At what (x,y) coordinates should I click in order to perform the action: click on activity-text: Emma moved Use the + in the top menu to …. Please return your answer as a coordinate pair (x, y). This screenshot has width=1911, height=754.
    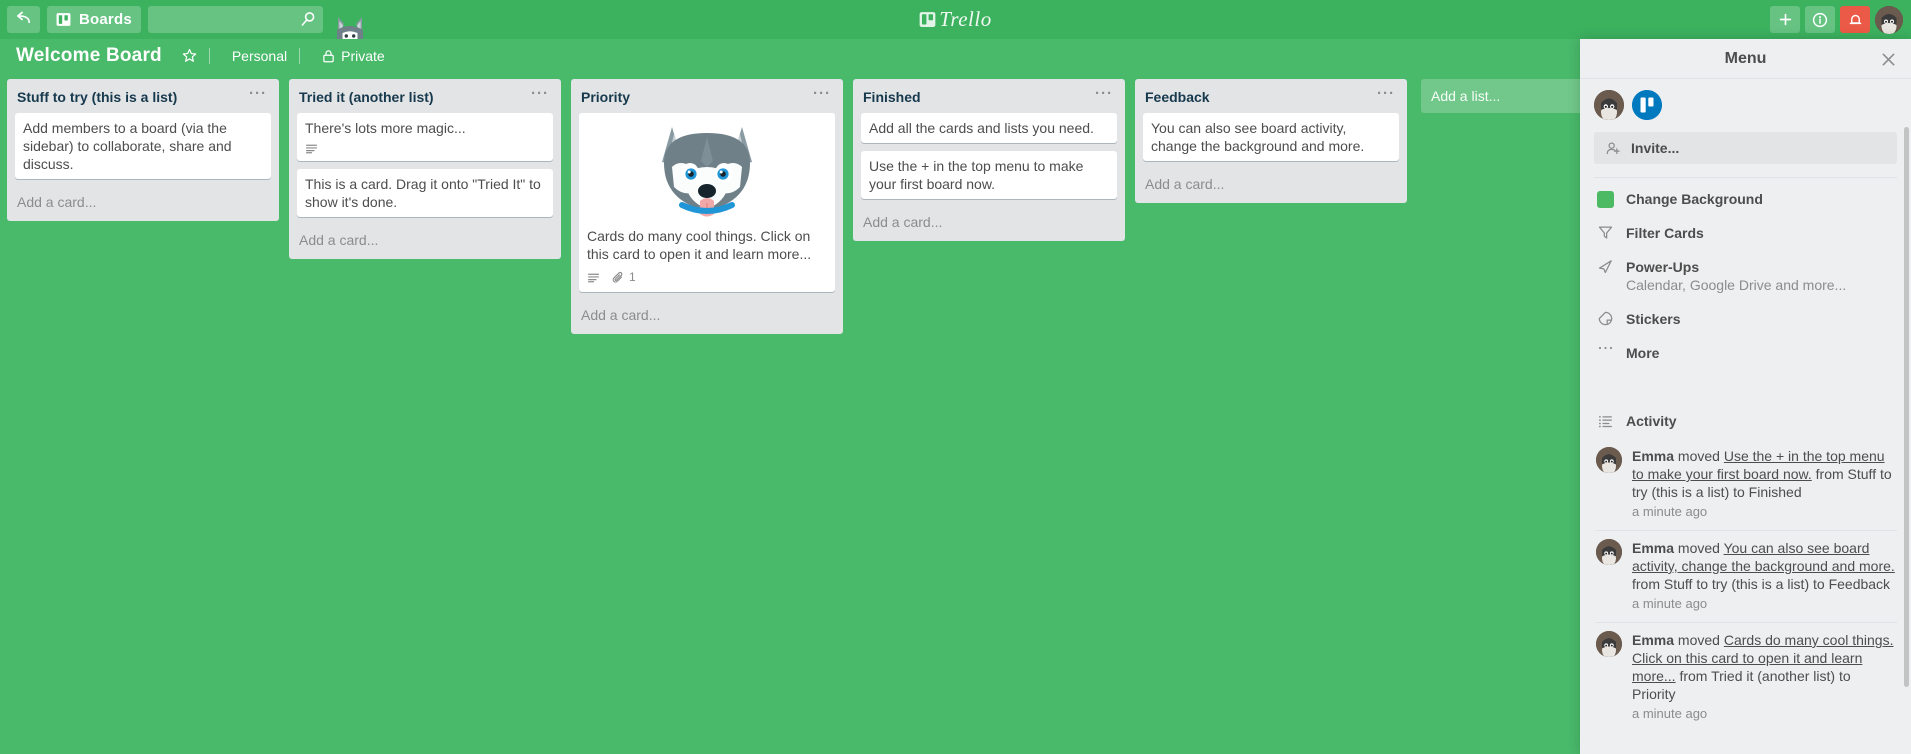
    Looking at the image, I should click on (1763, 484).